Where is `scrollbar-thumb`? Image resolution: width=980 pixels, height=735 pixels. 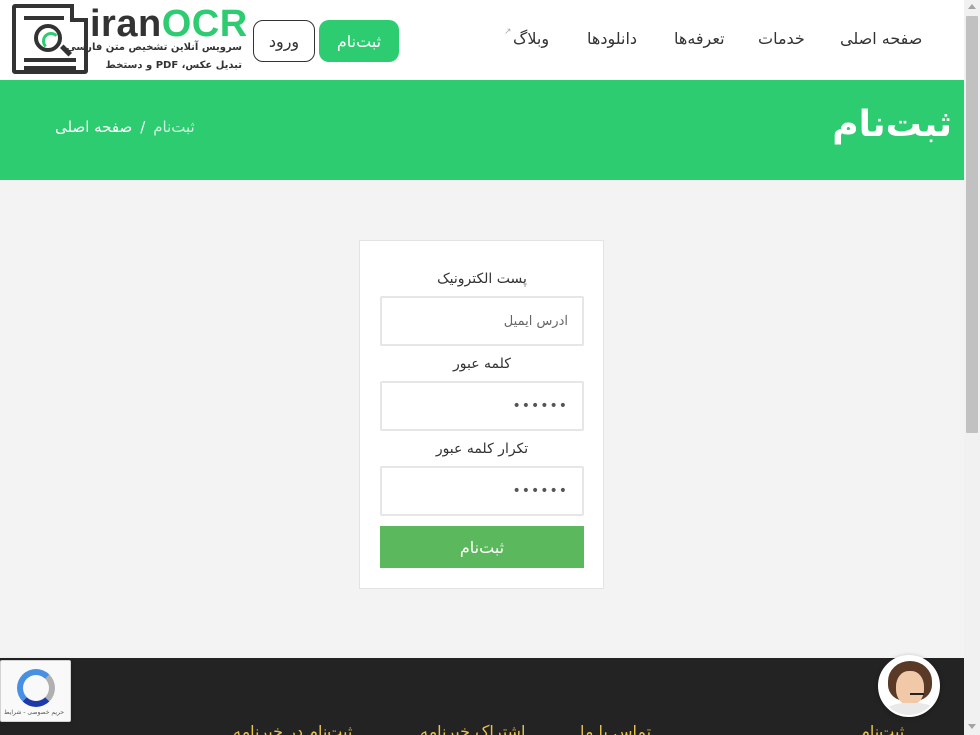 scrollbar-thumb is located at coordinates (972, 224).